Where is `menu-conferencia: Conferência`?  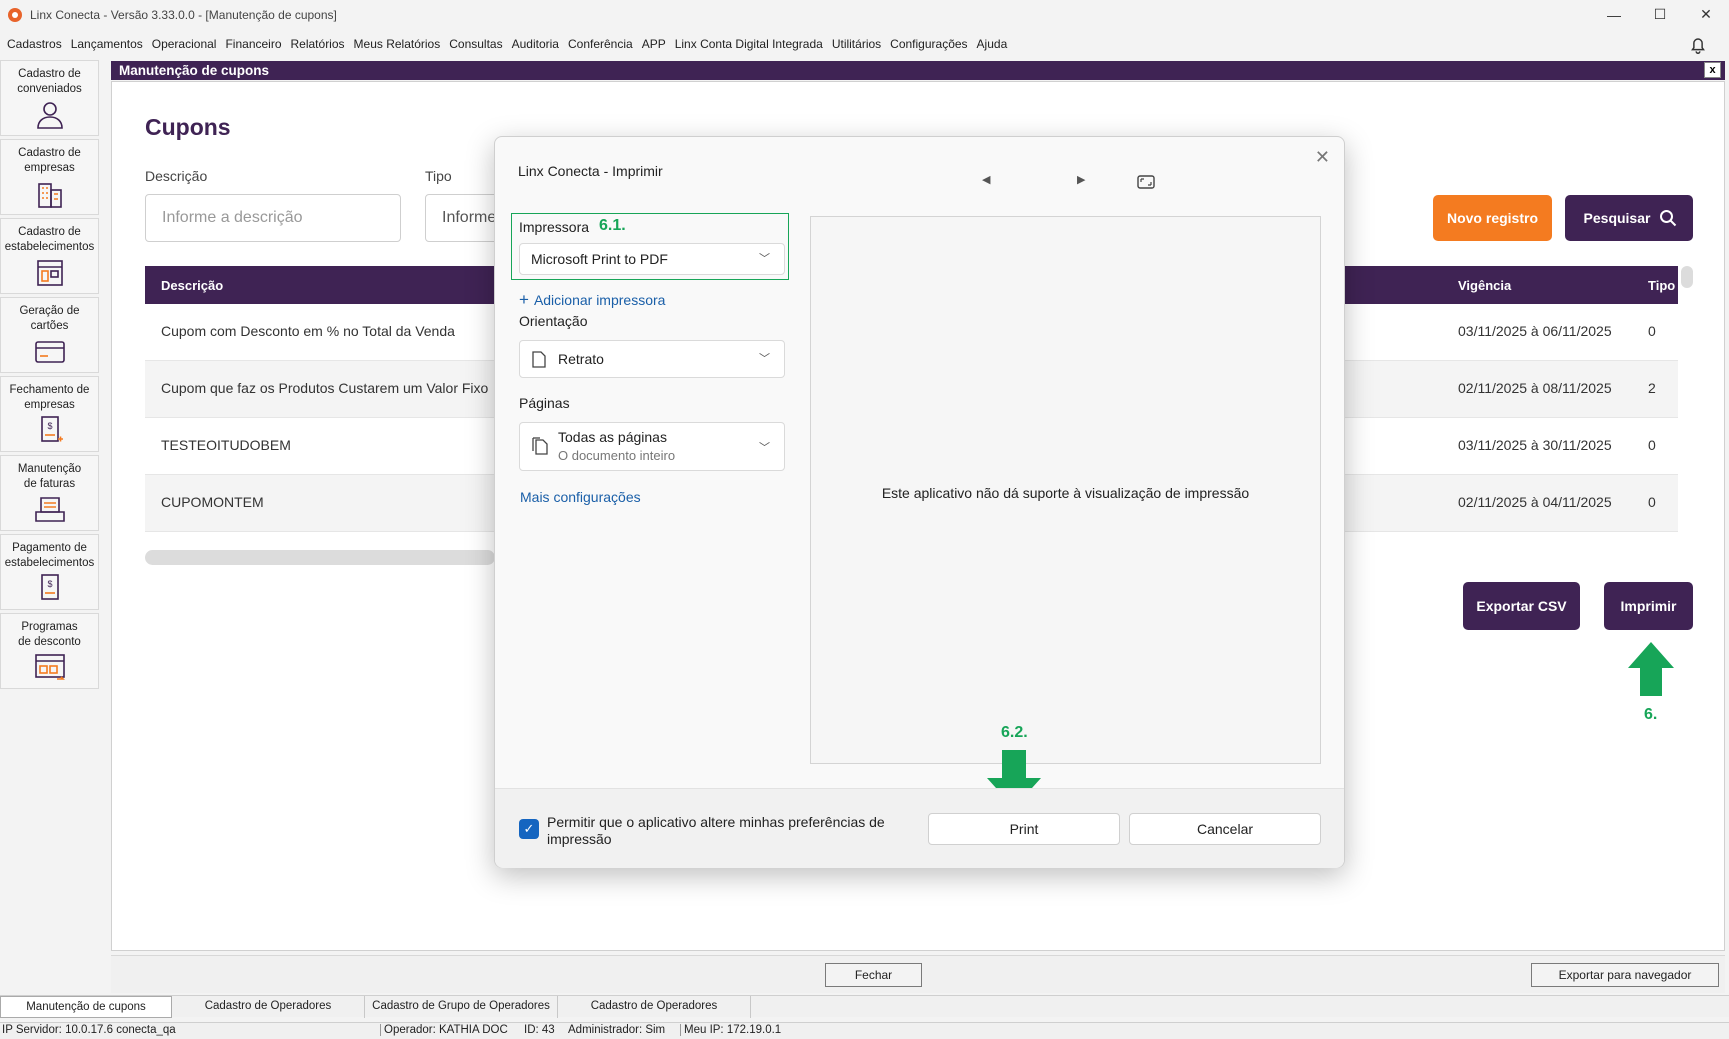 menu-conferencia: Conferência is located at coordinates (600, 44).